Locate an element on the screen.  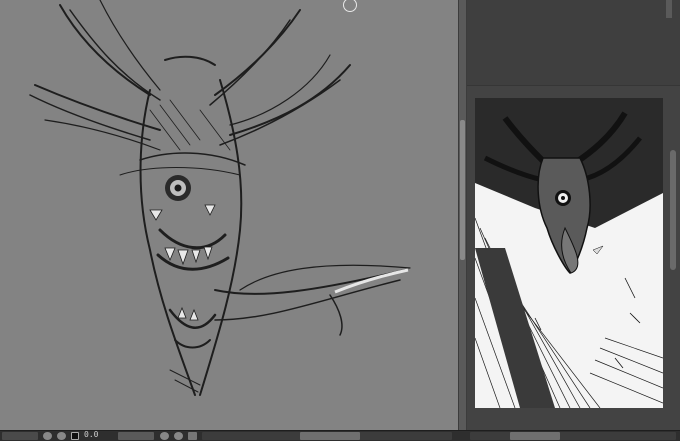
panel-scroll-thumb is located at coordinates (673, 210).